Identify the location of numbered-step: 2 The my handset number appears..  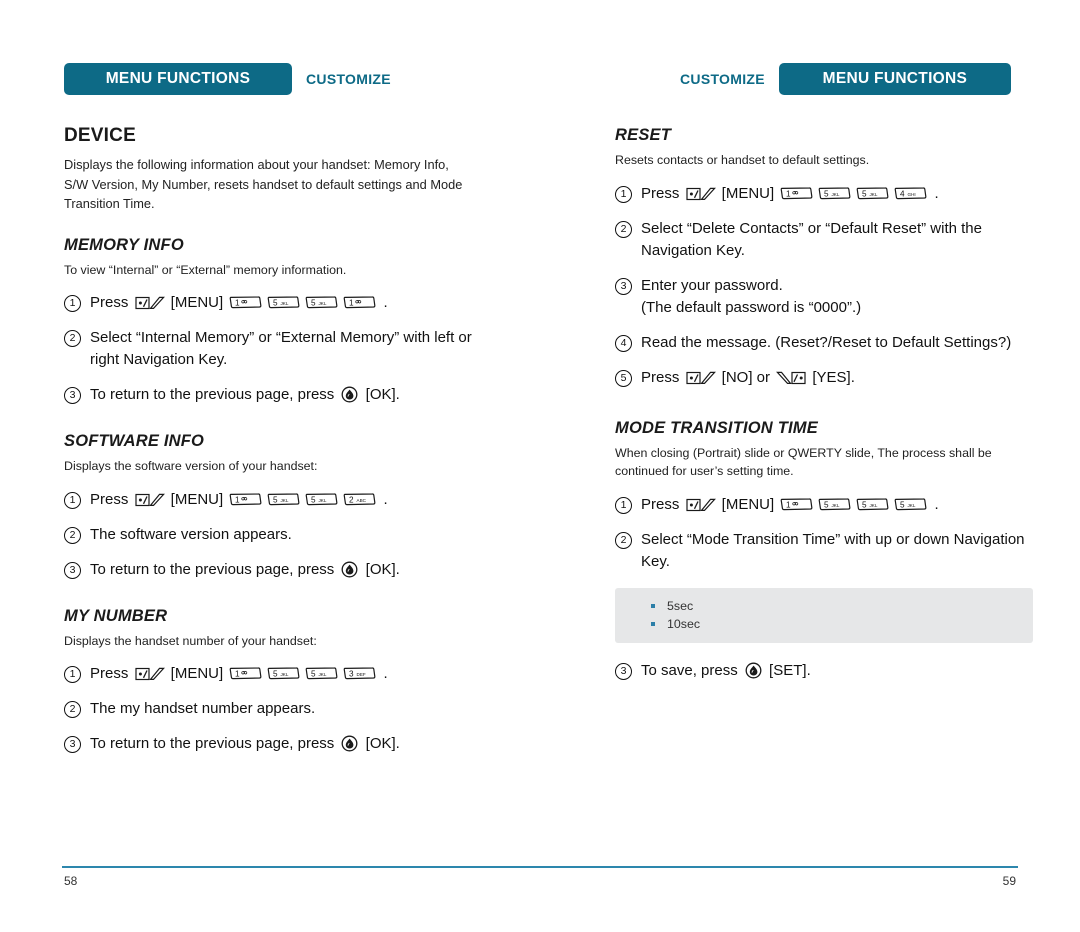
(270, 709).